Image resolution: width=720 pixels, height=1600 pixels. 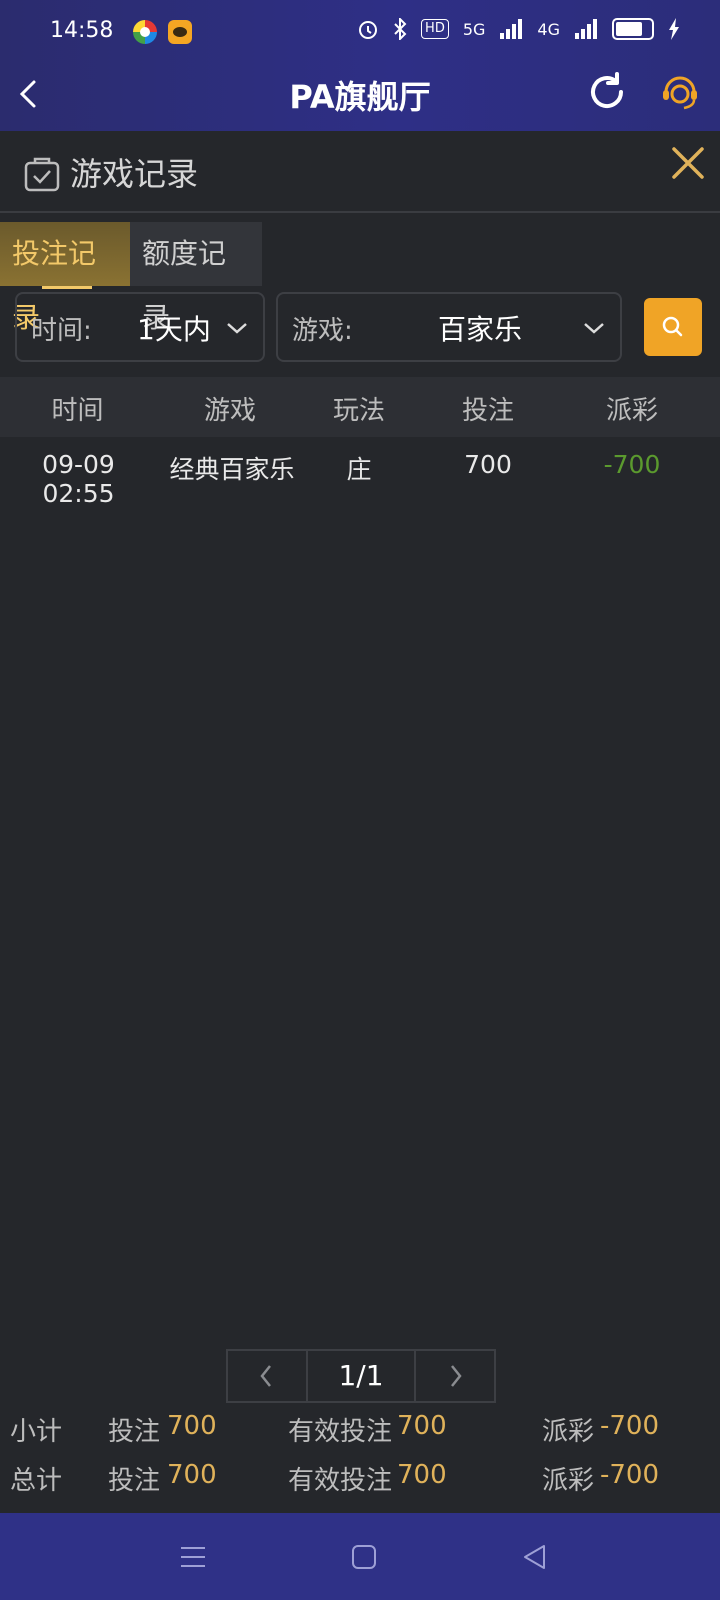 I want to click on panel-header: 游戏记录, so click(x=360, y=172).